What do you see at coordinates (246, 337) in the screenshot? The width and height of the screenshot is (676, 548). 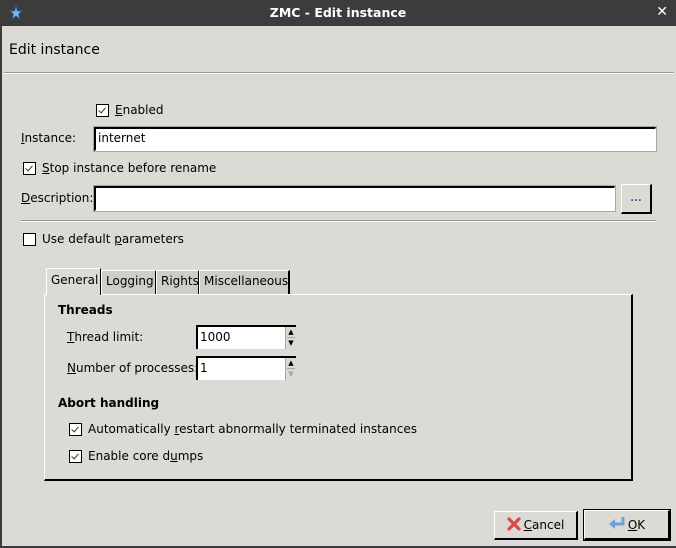 I see `thread-limit-spinbox: 1000 ▲ ▼` at bounding box center [246, 337].